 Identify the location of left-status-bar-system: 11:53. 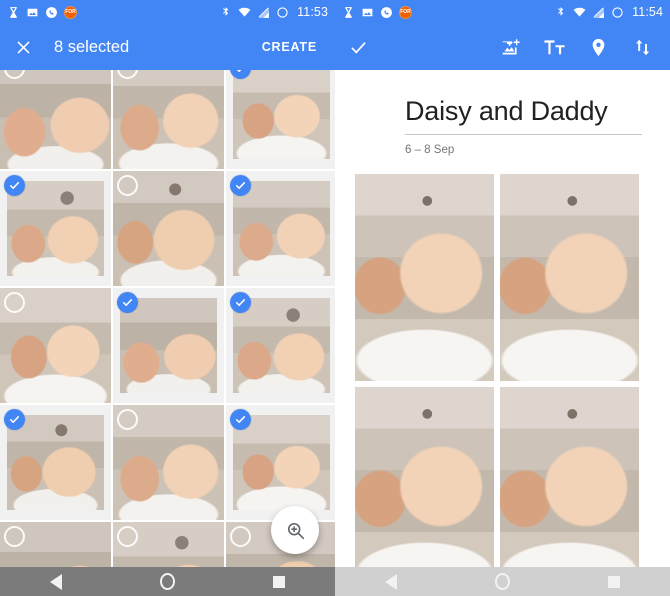
(273, 12).